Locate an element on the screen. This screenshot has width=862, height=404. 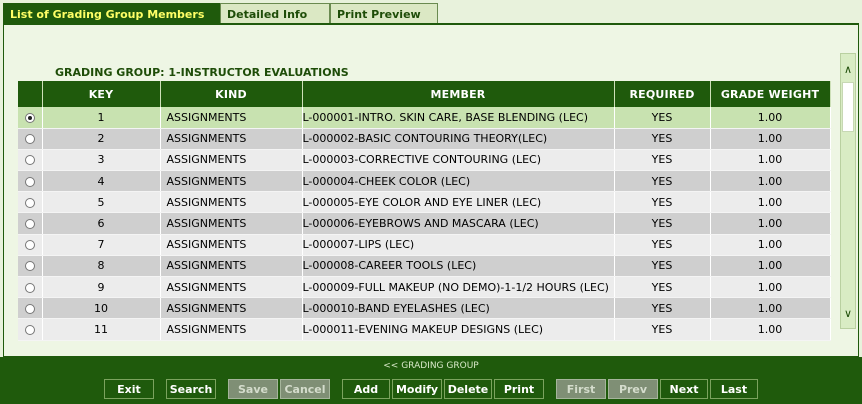
cancel-button: Cancel is located at coordinates (305, 389).